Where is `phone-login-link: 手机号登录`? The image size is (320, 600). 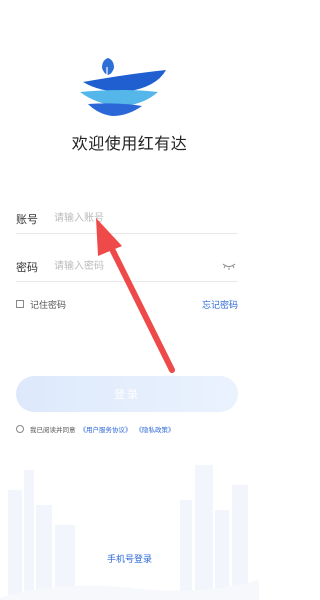
phone-login-link: 手机号登录 is located at coordinates (129, 560).